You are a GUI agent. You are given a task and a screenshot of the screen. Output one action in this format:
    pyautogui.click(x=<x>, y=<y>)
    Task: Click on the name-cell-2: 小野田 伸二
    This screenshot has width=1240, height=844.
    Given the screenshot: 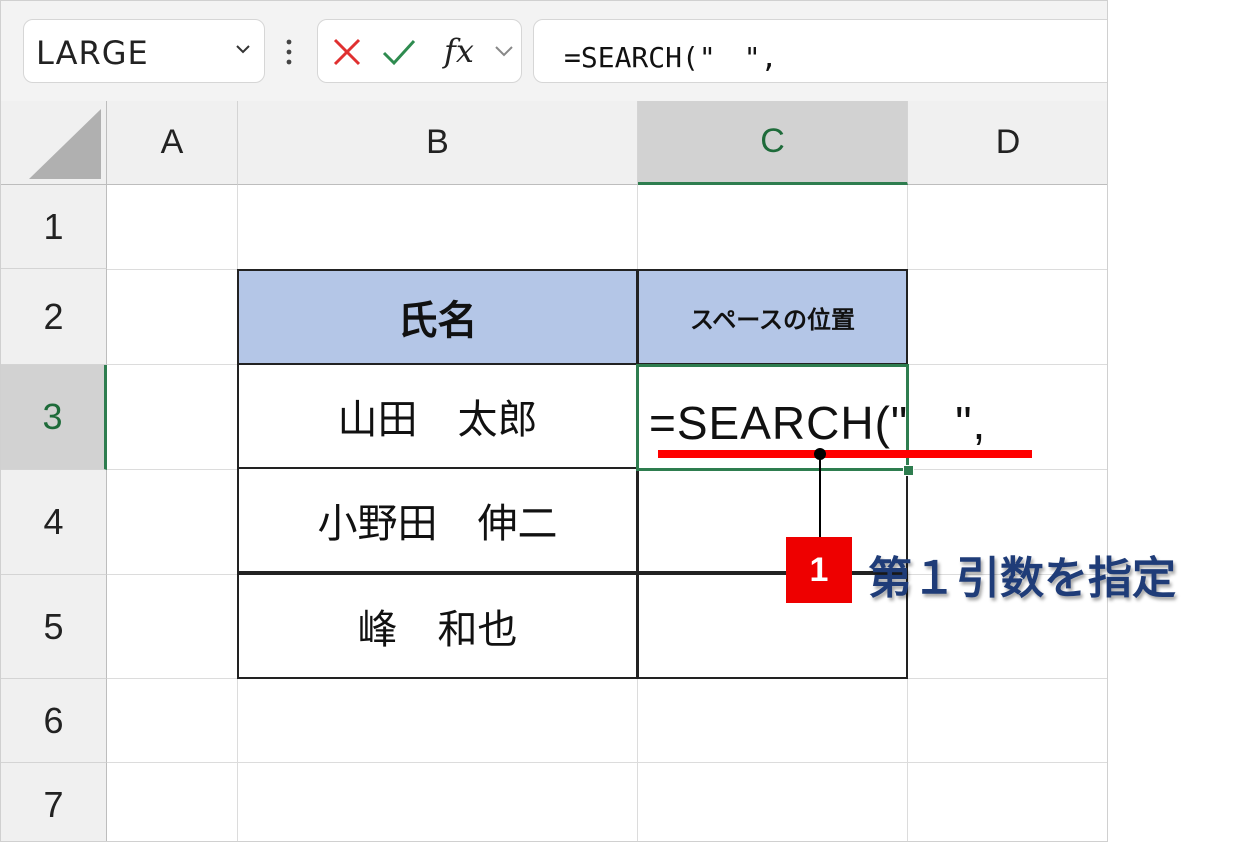 What is the action you would take?
    pyautogui.click(x=437, y=520)
    